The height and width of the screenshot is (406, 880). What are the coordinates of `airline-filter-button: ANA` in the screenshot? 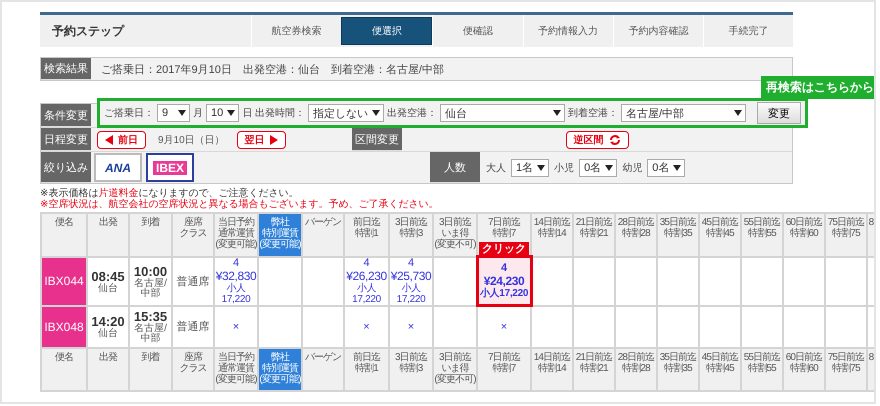 It's located at (118, 167).